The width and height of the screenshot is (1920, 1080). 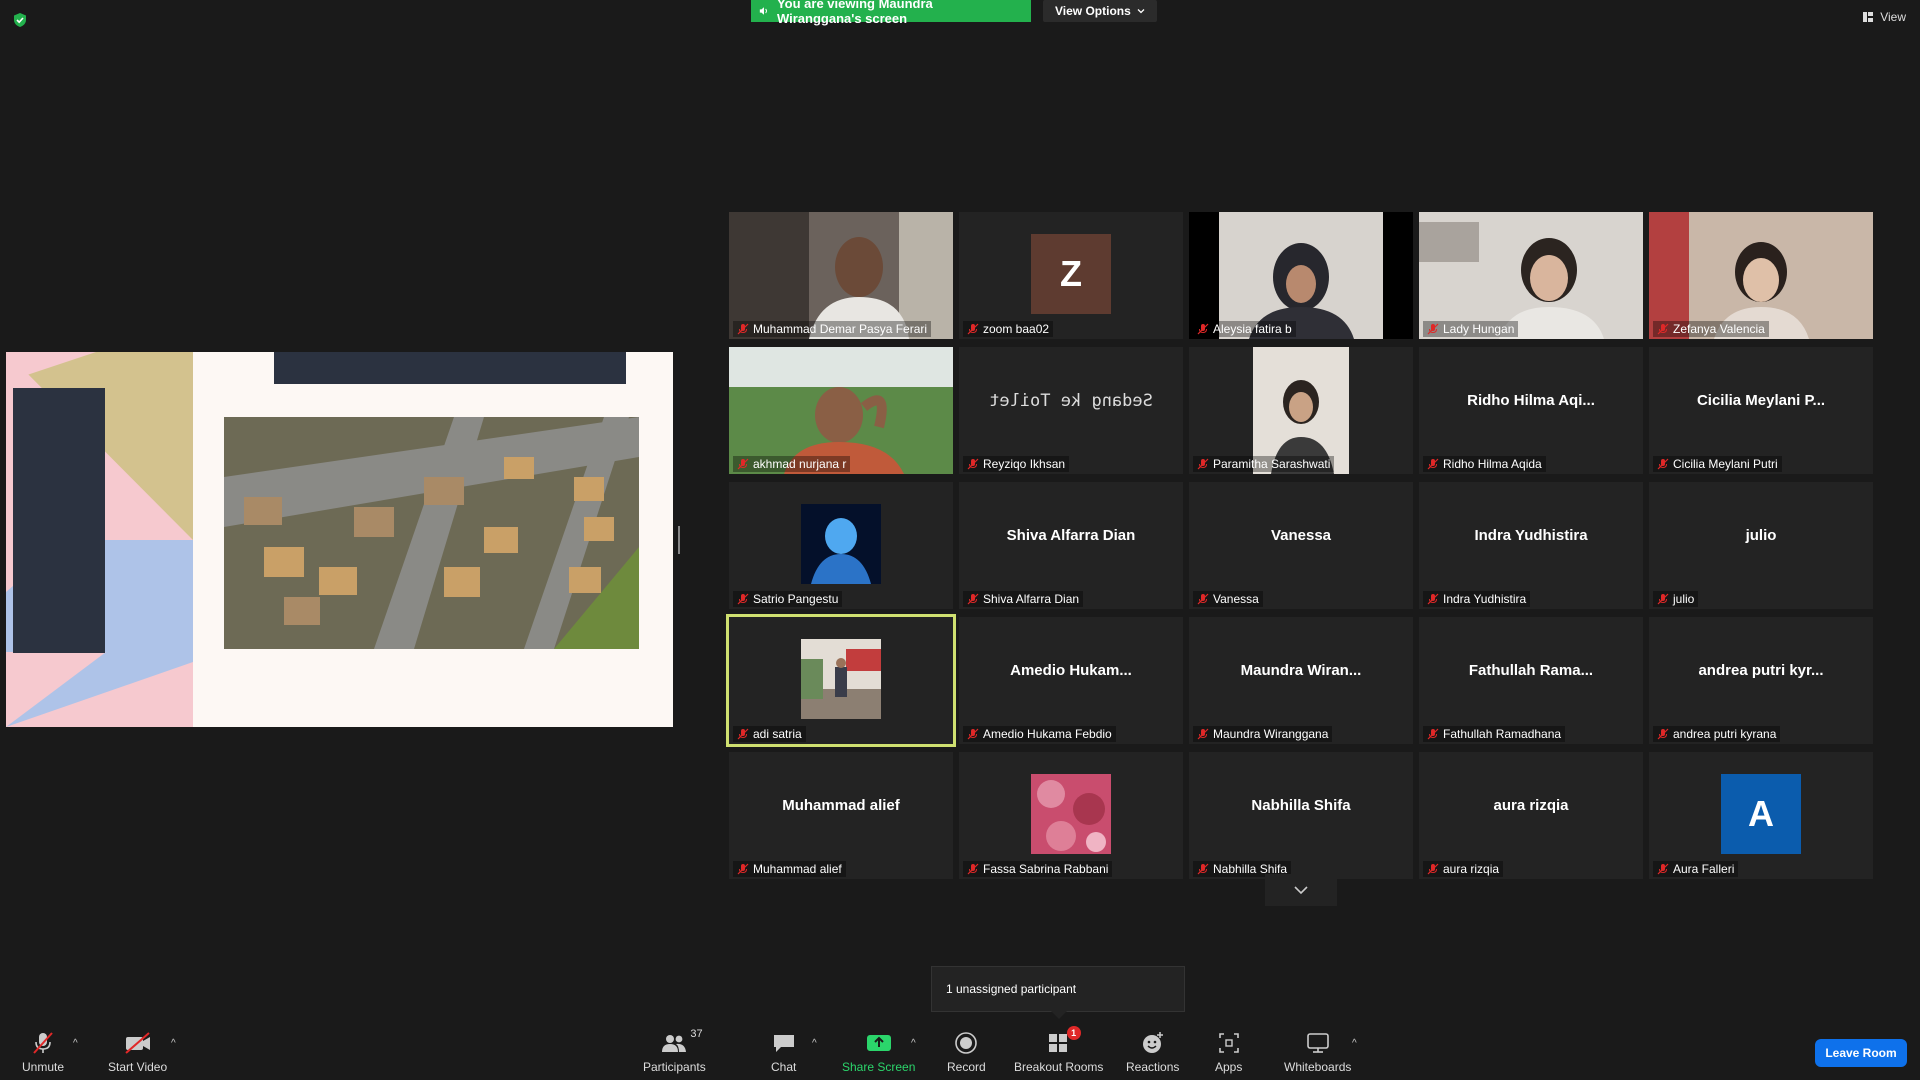 What do you see at coordinates (841, 805) in the screenshot?
I see `participant-display-name: Muhammad alief` at bounding box center [841, 805].